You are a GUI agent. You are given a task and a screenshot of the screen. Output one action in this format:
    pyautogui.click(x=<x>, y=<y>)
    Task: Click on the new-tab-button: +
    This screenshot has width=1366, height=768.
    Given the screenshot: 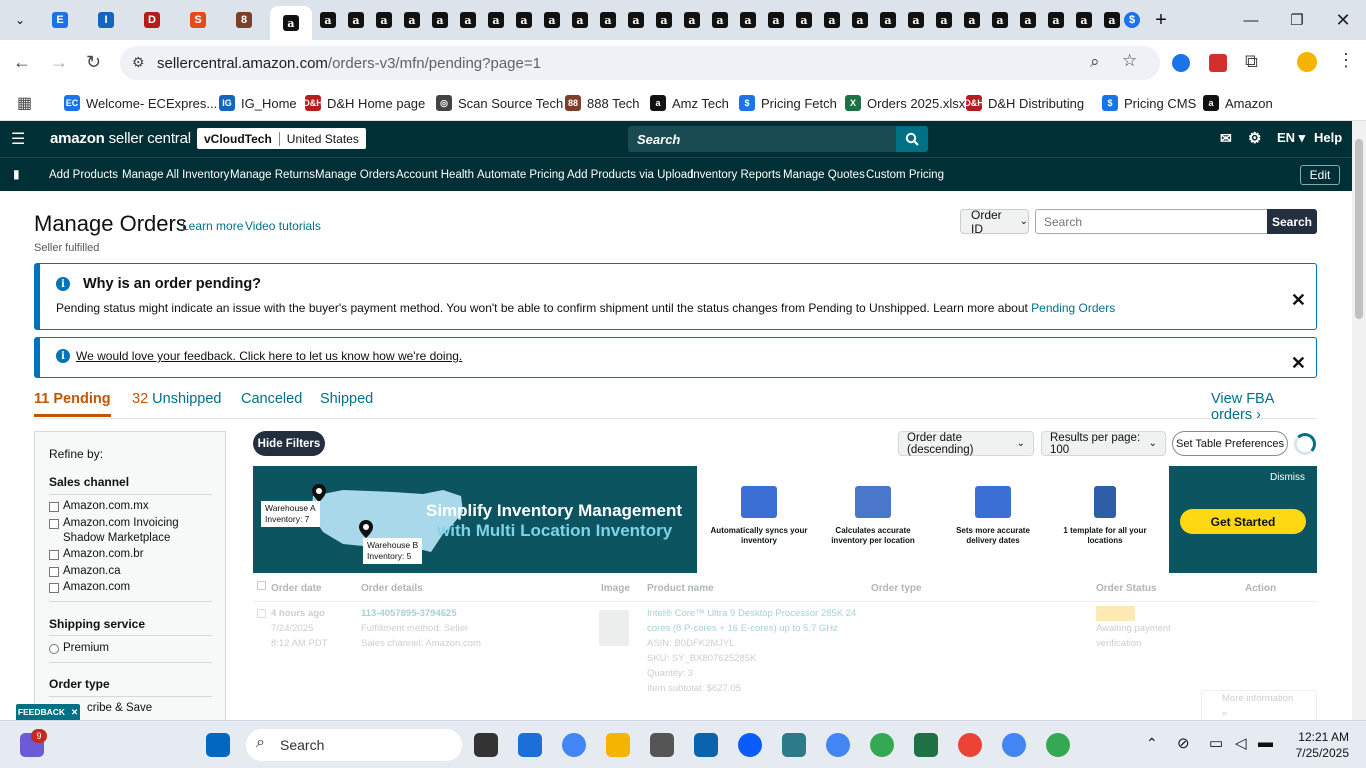 What is the action you would take?
    pyautogui.click(x=1161, y=20)
    